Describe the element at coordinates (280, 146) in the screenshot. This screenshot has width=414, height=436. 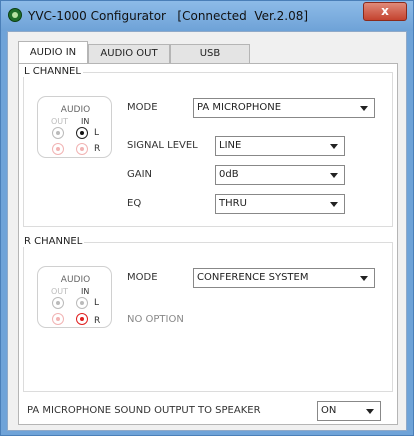
I see `signal-level-select: LINE` at that location.